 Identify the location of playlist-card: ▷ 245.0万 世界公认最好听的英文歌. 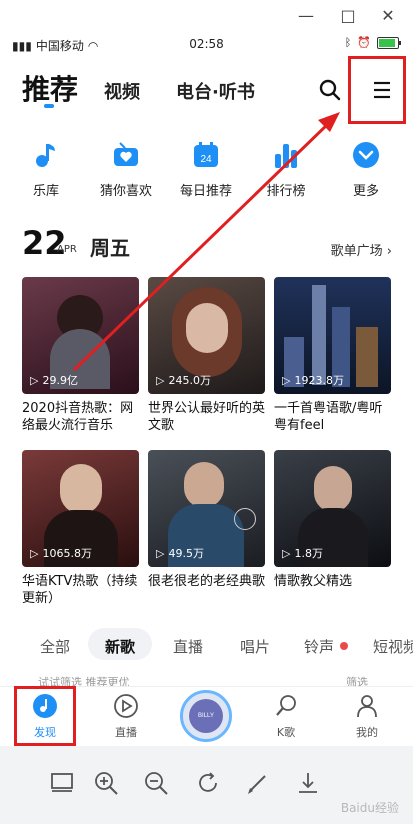
(206, 355).